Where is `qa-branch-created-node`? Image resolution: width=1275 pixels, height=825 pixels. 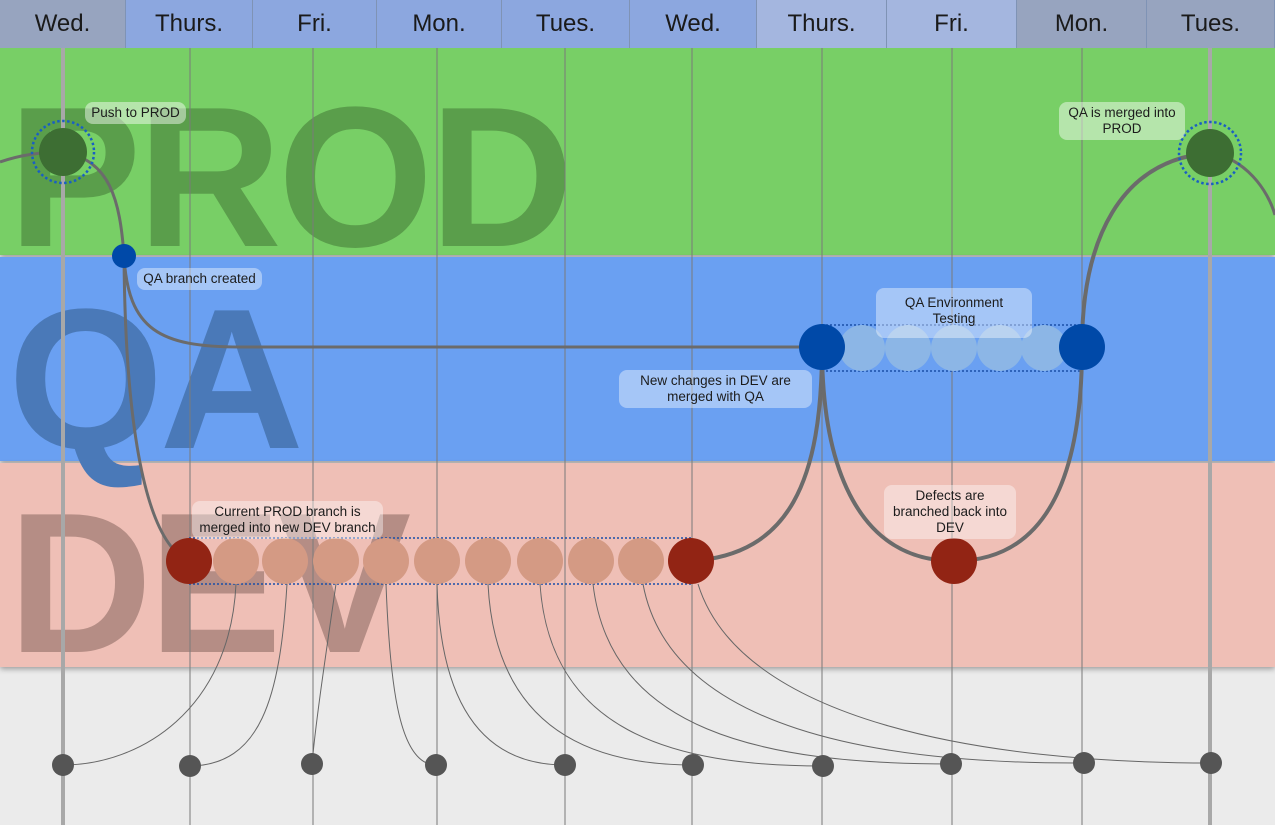 qa-branch-created-node is located at coordinates (124, 256).